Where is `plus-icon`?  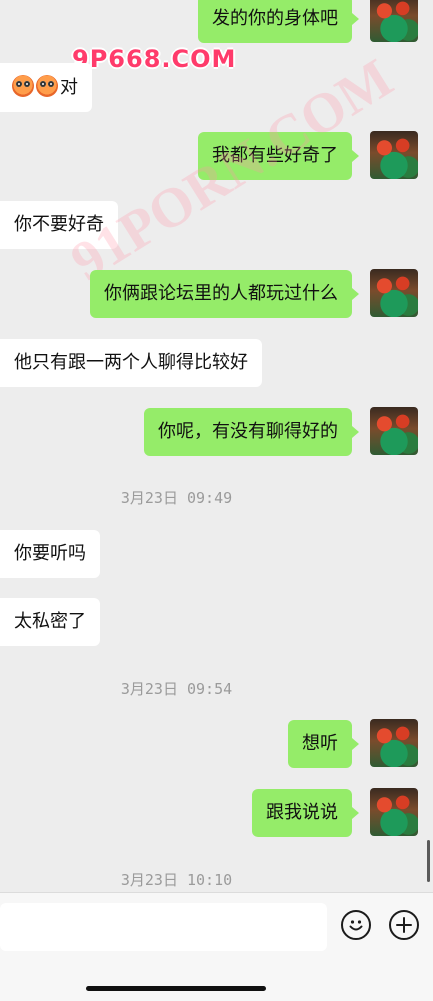 plus-icon is located at coordinates (404, 925).